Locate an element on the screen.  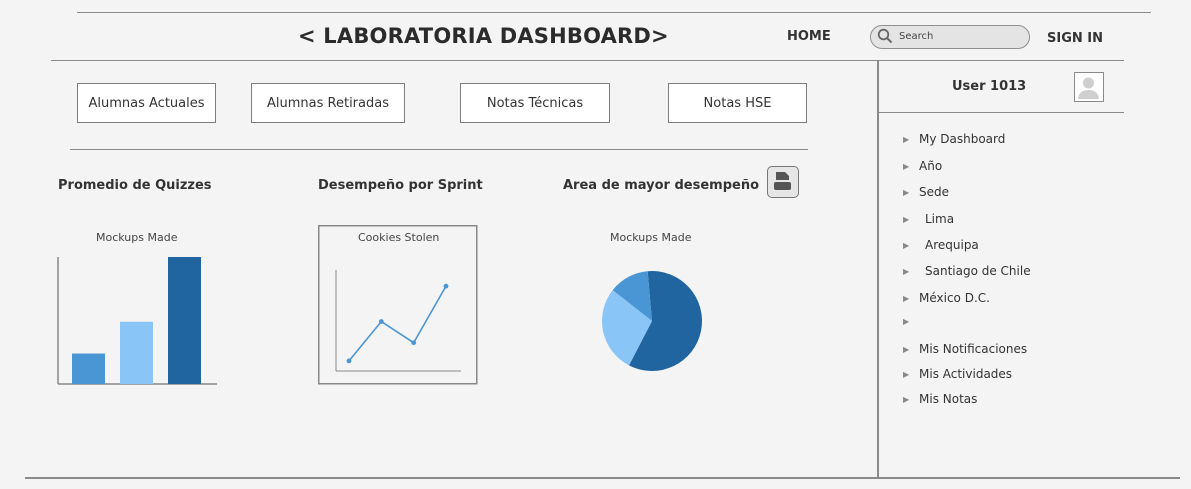
quizzes-chart-title: Promedio de Quizzes is located at coordinates (135, 185).